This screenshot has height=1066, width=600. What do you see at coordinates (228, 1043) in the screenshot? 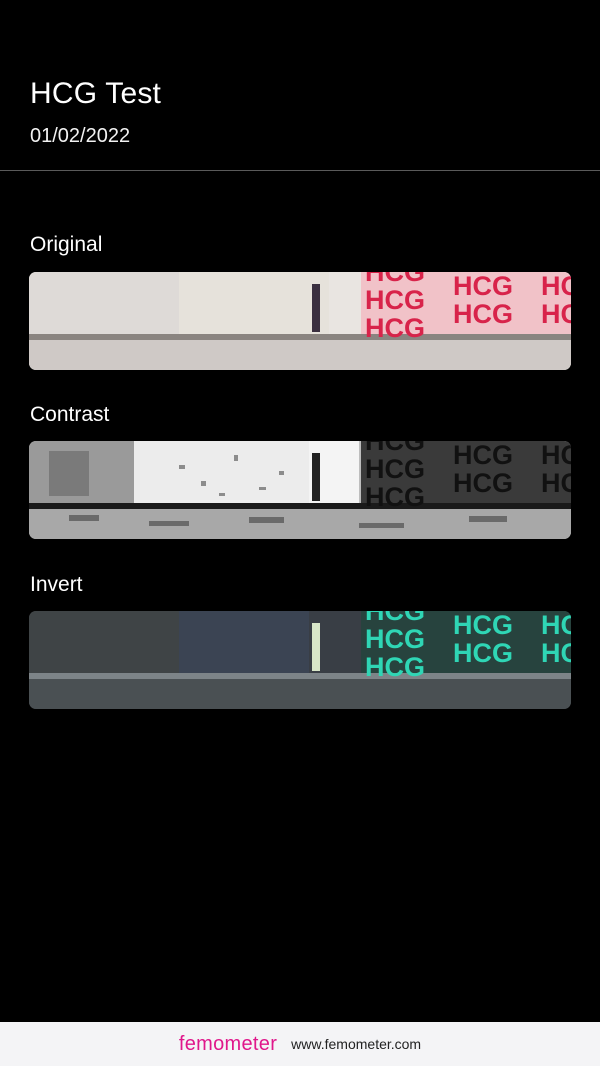
I see `brand-logo: femometer` at bounding box center [228, 1043].